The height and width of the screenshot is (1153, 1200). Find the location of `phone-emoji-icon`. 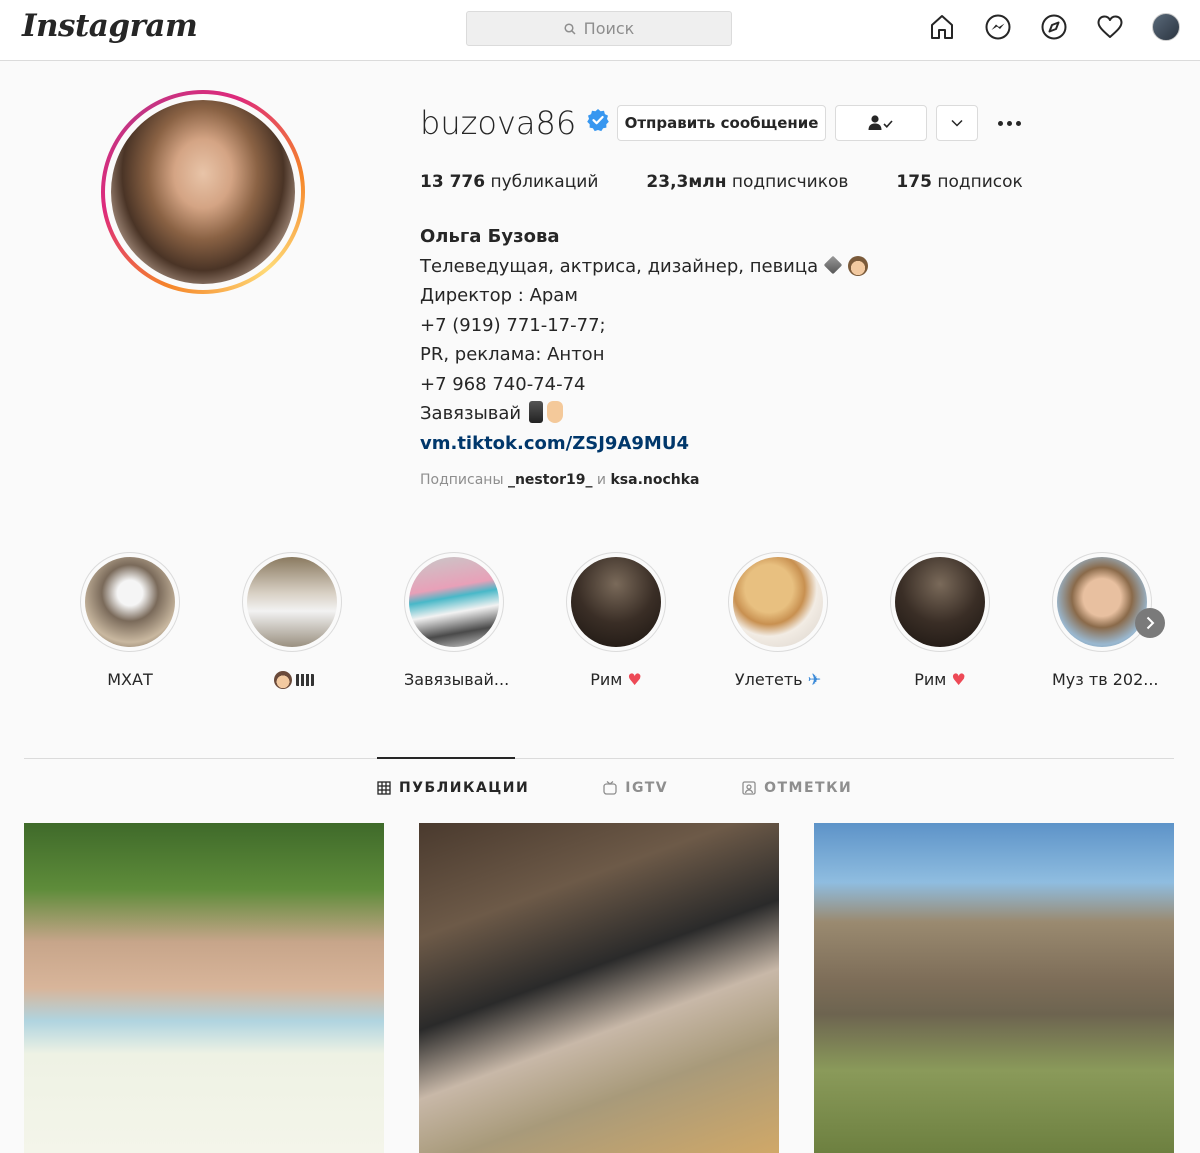

phone-emoji-icon is located at coordinates (536, 412).